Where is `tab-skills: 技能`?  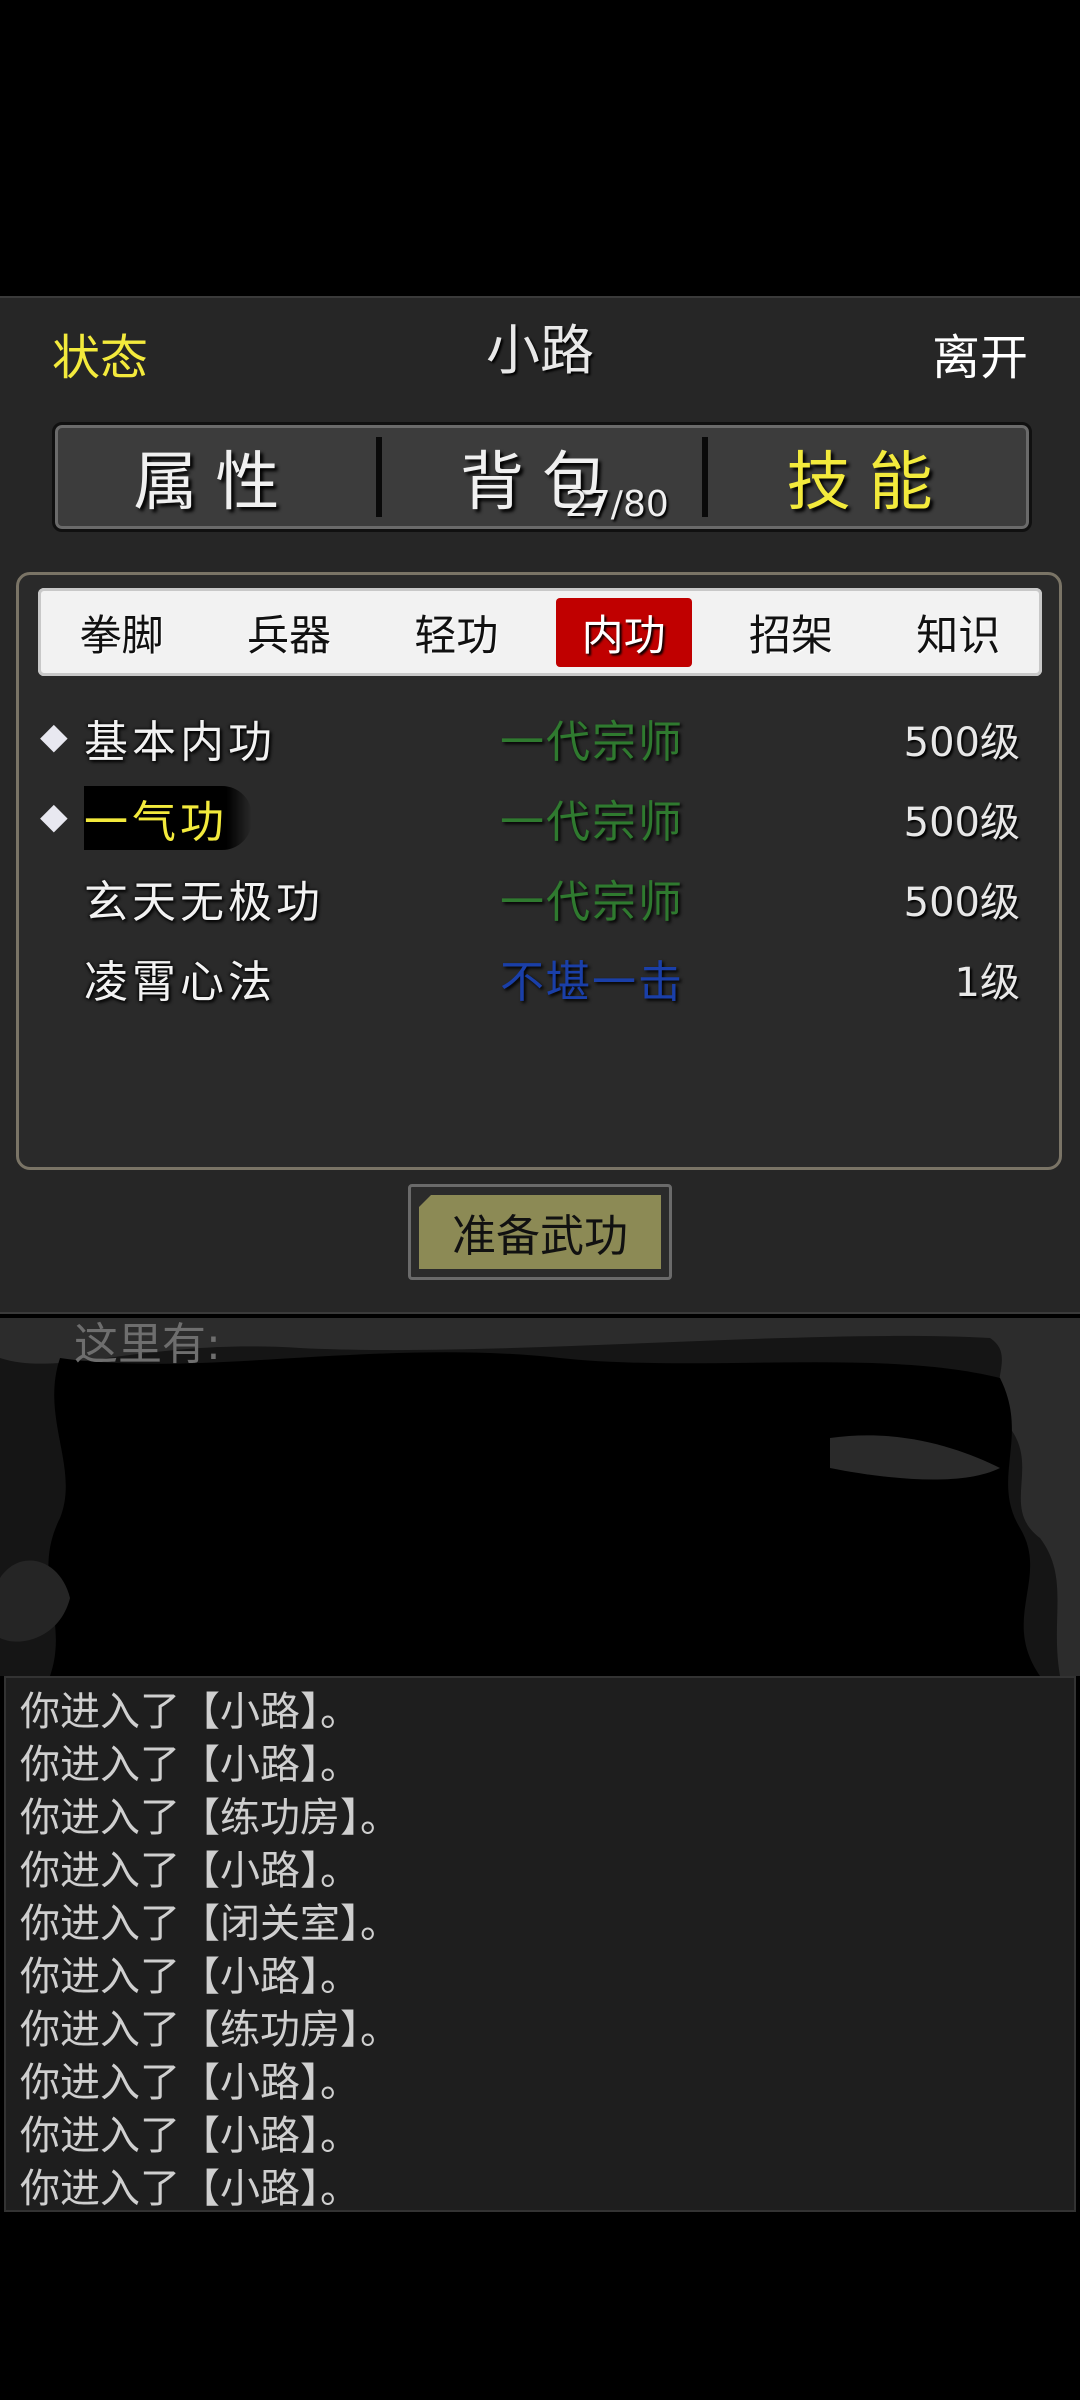 tab-skills: 技能 is located at coordinates (868, 477).